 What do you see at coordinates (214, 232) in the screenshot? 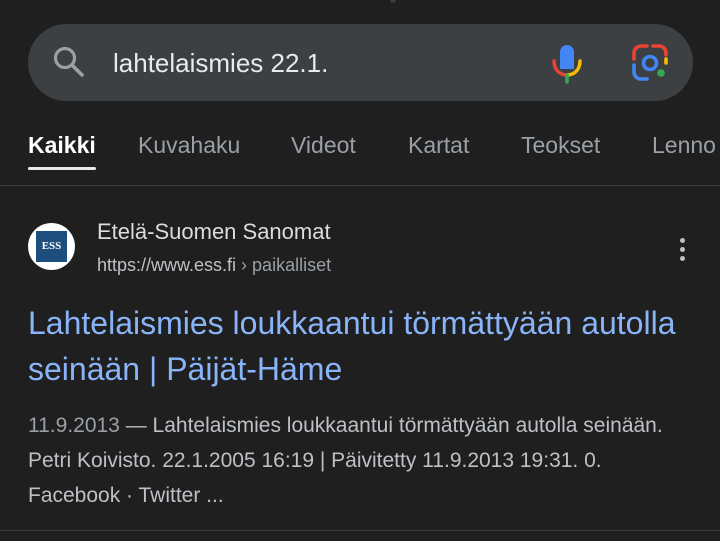
I see `site-name: Etelä-Suomen Sanomat` at bounding box center [214, 232].